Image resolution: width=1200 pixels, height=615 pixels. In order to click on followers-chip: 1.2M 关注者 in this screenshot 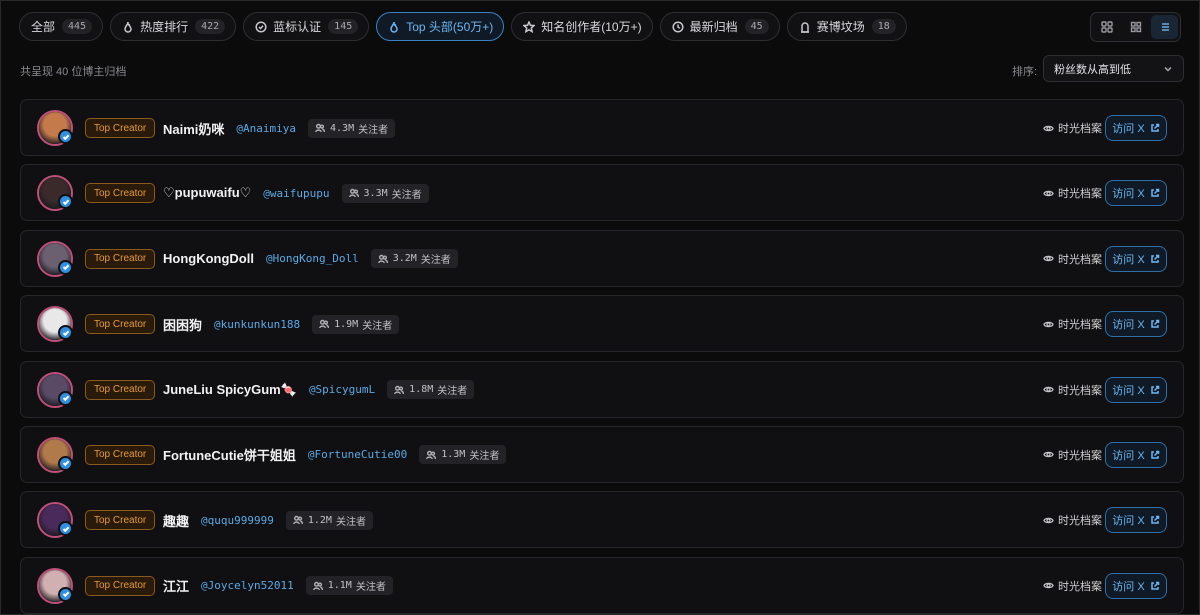, I will do `click(329, 520)`.